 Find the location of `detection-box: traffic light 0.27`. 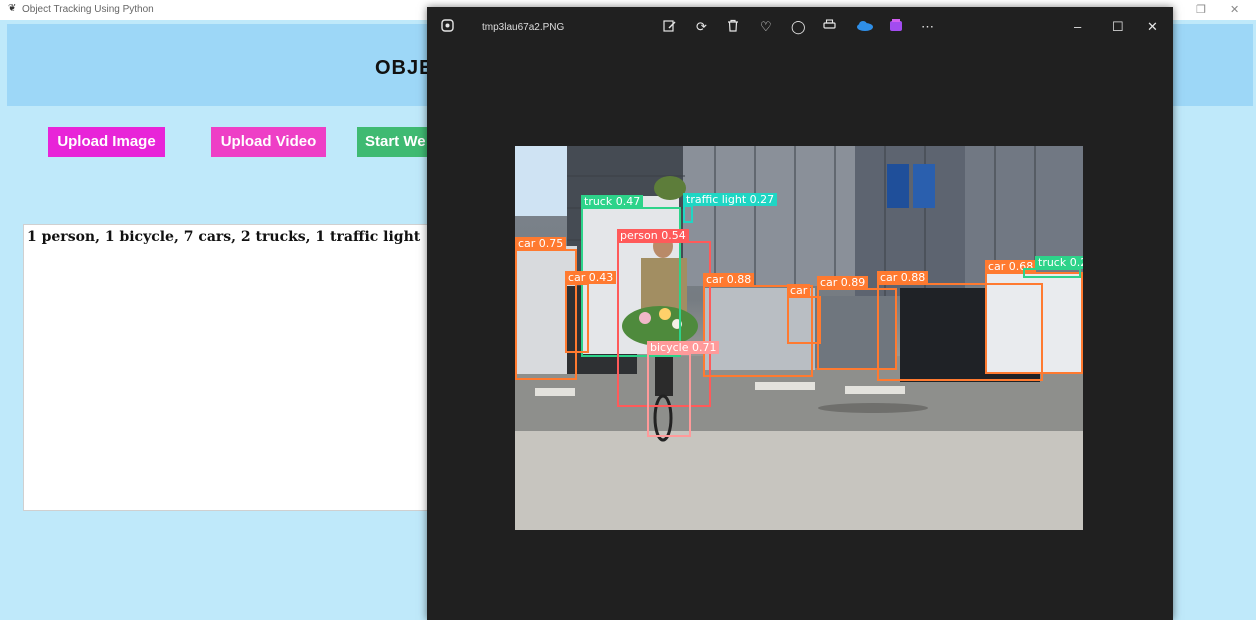

detection-box: traffic light 0.27 is located at coordinates (730, 208).